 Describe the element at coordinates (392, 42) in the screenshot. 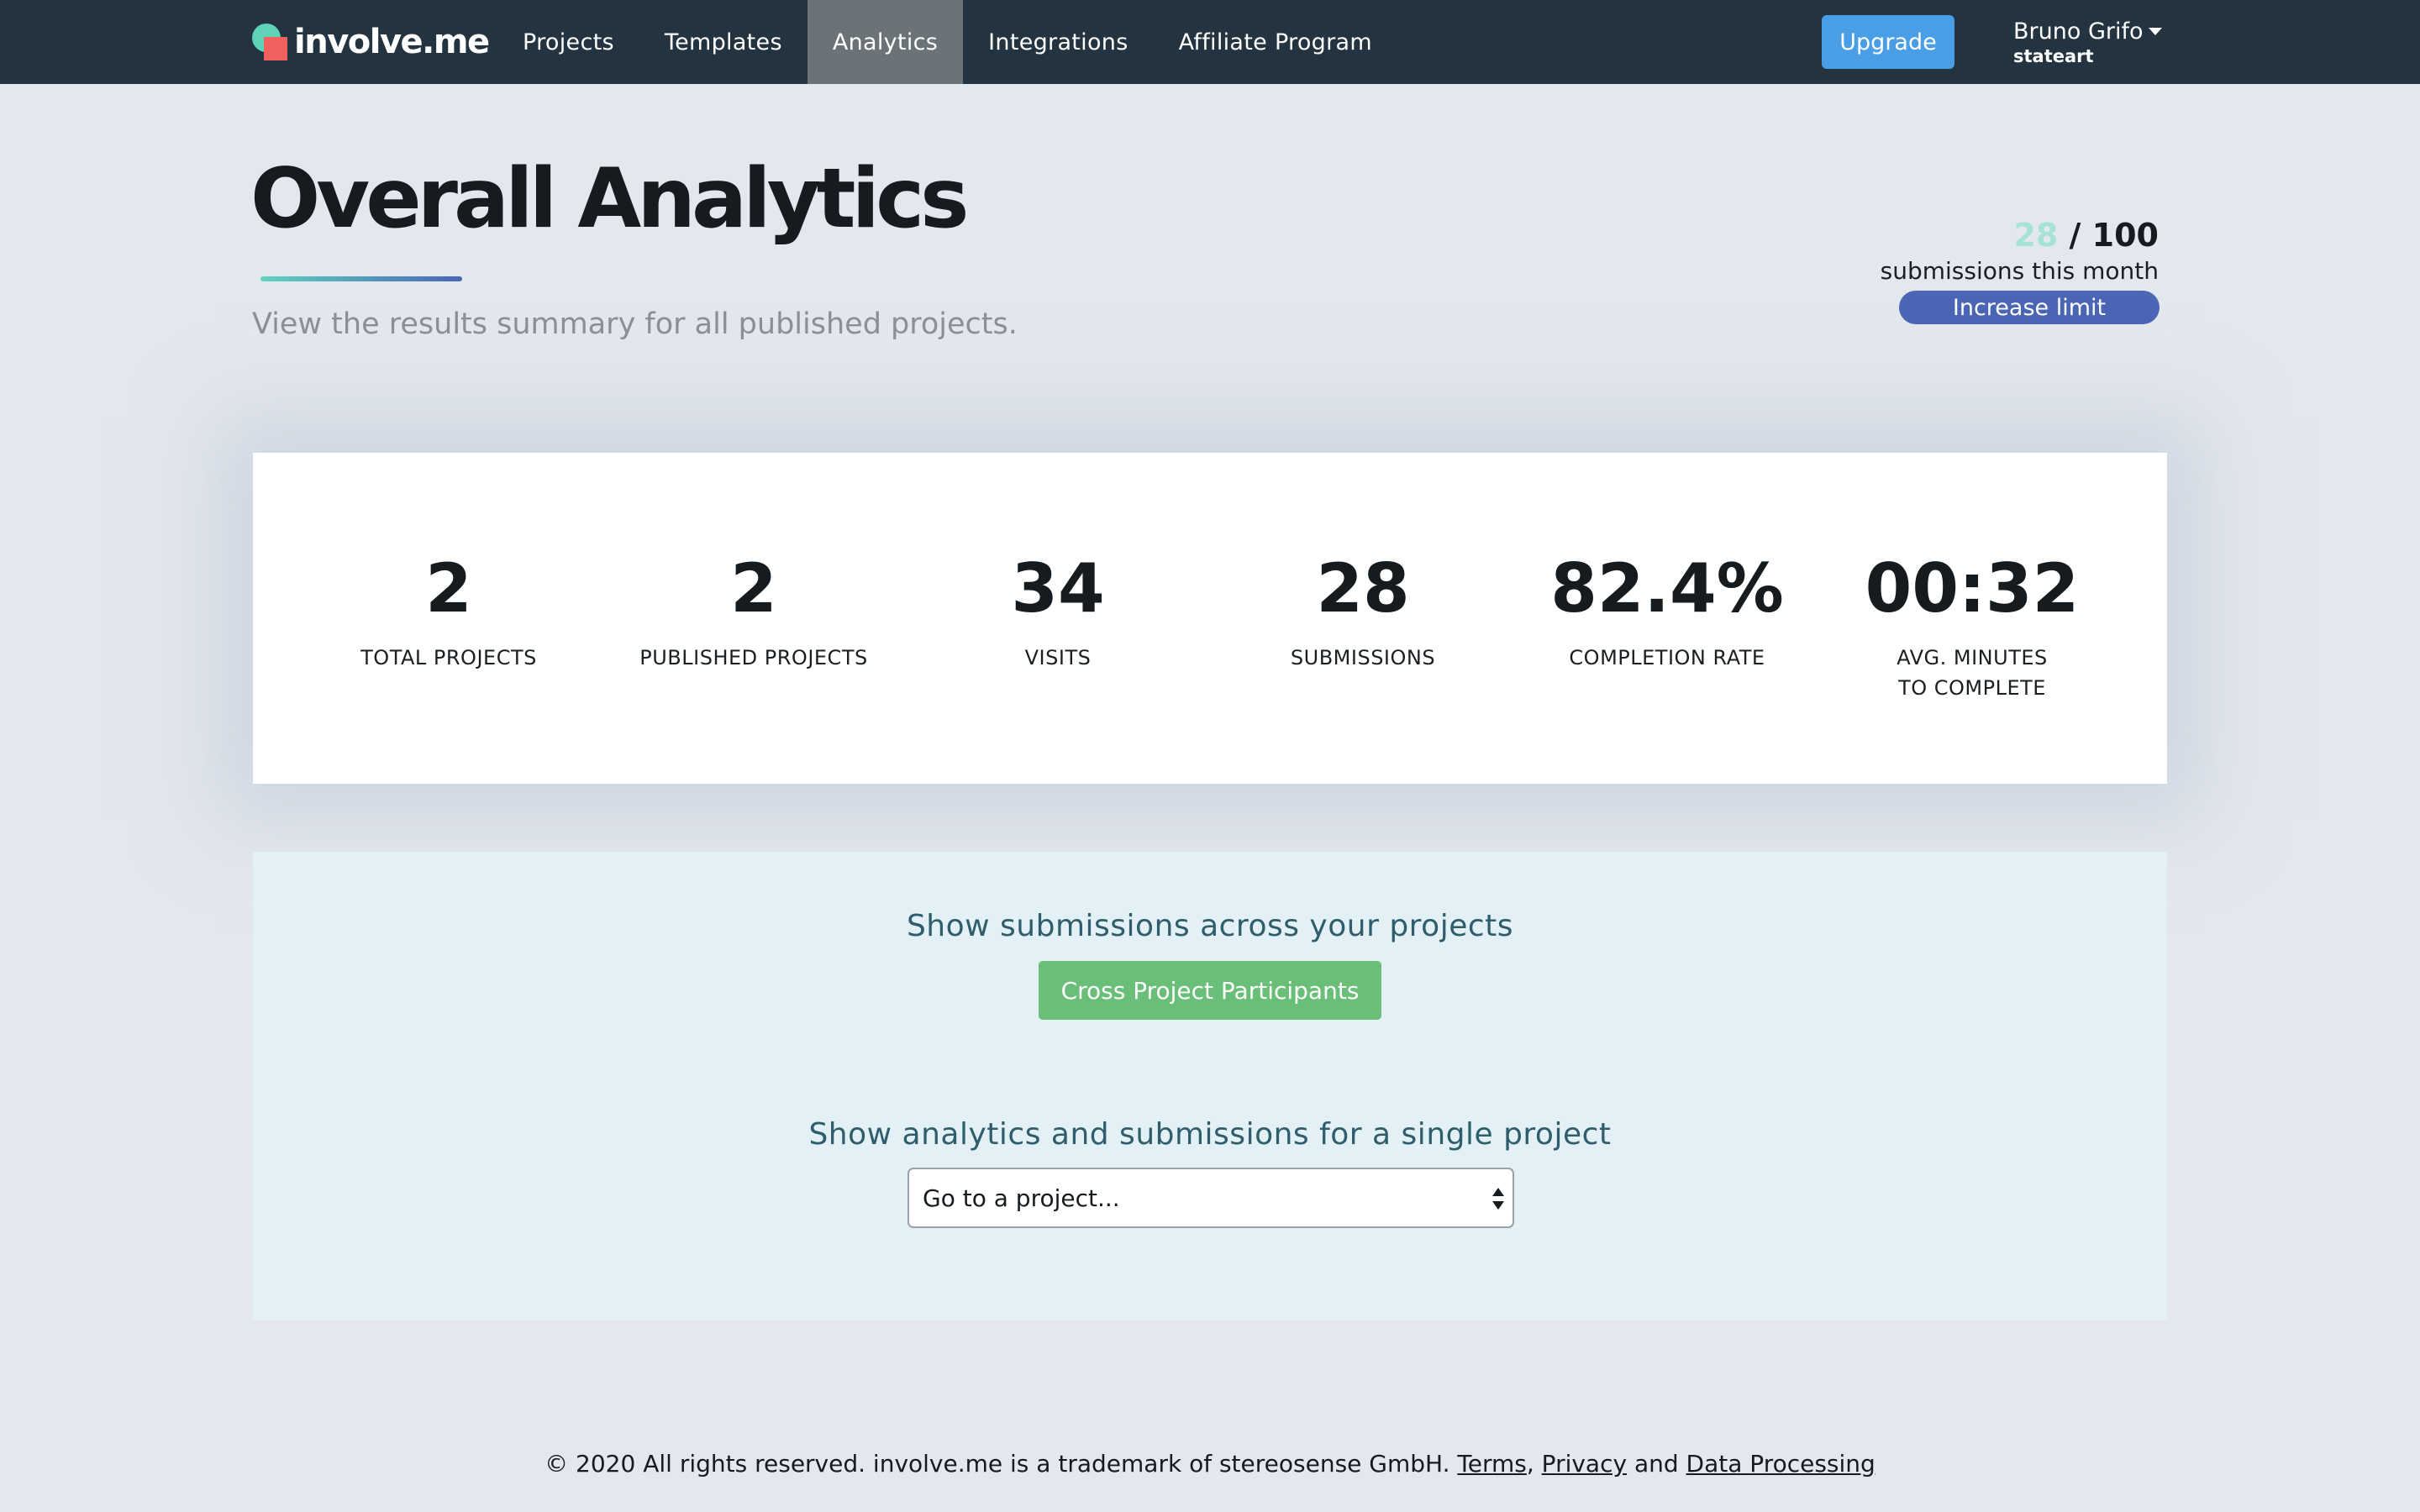

I see `logo-text: involve.me` at that location.